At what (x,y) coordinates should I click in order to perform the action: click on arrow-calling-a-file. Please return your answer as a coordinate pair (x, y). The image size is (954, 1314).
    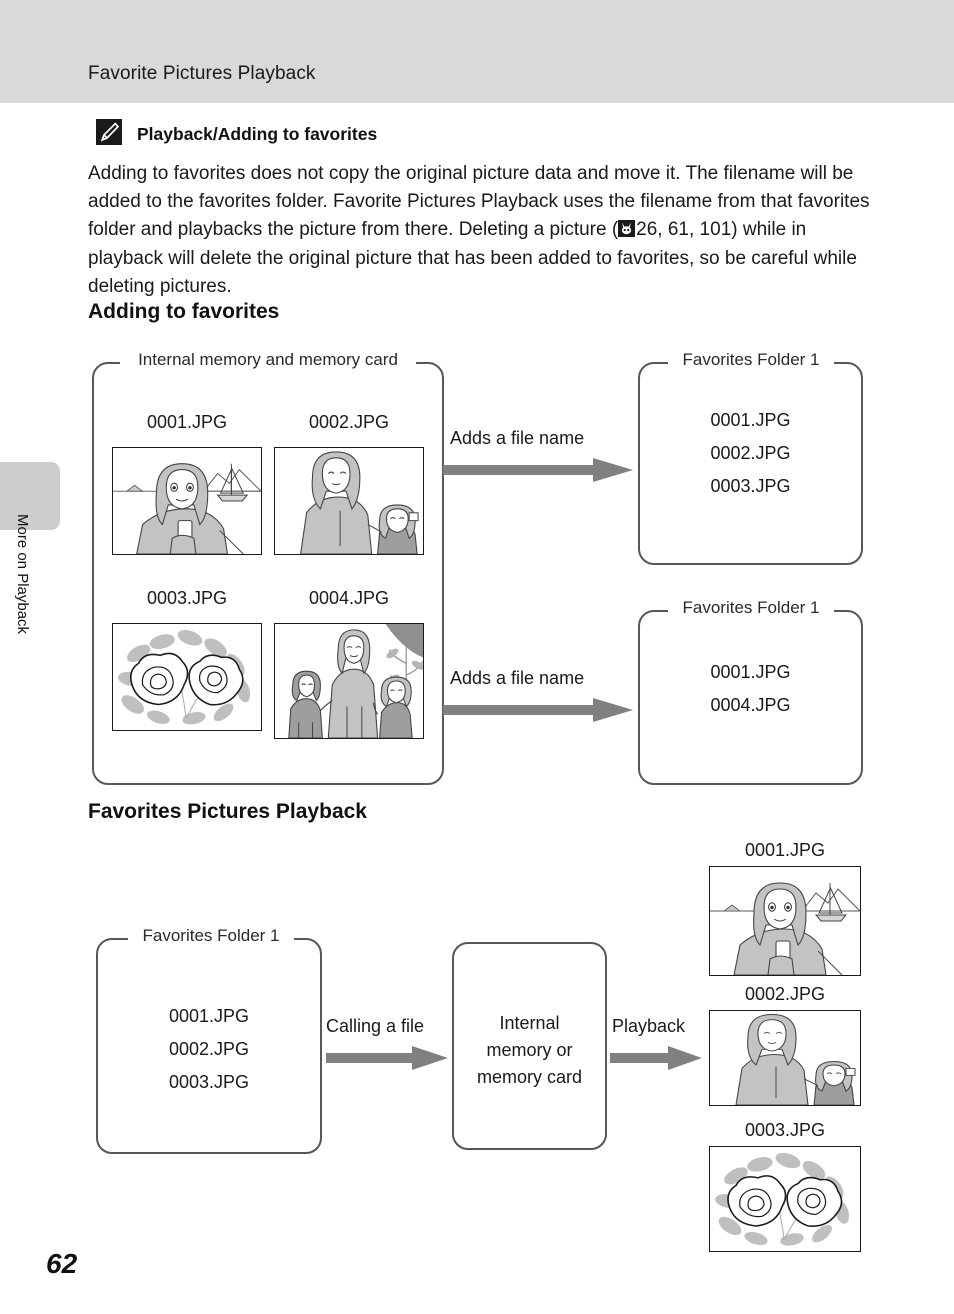
    Looking at the image, I should click on (387, 1060).